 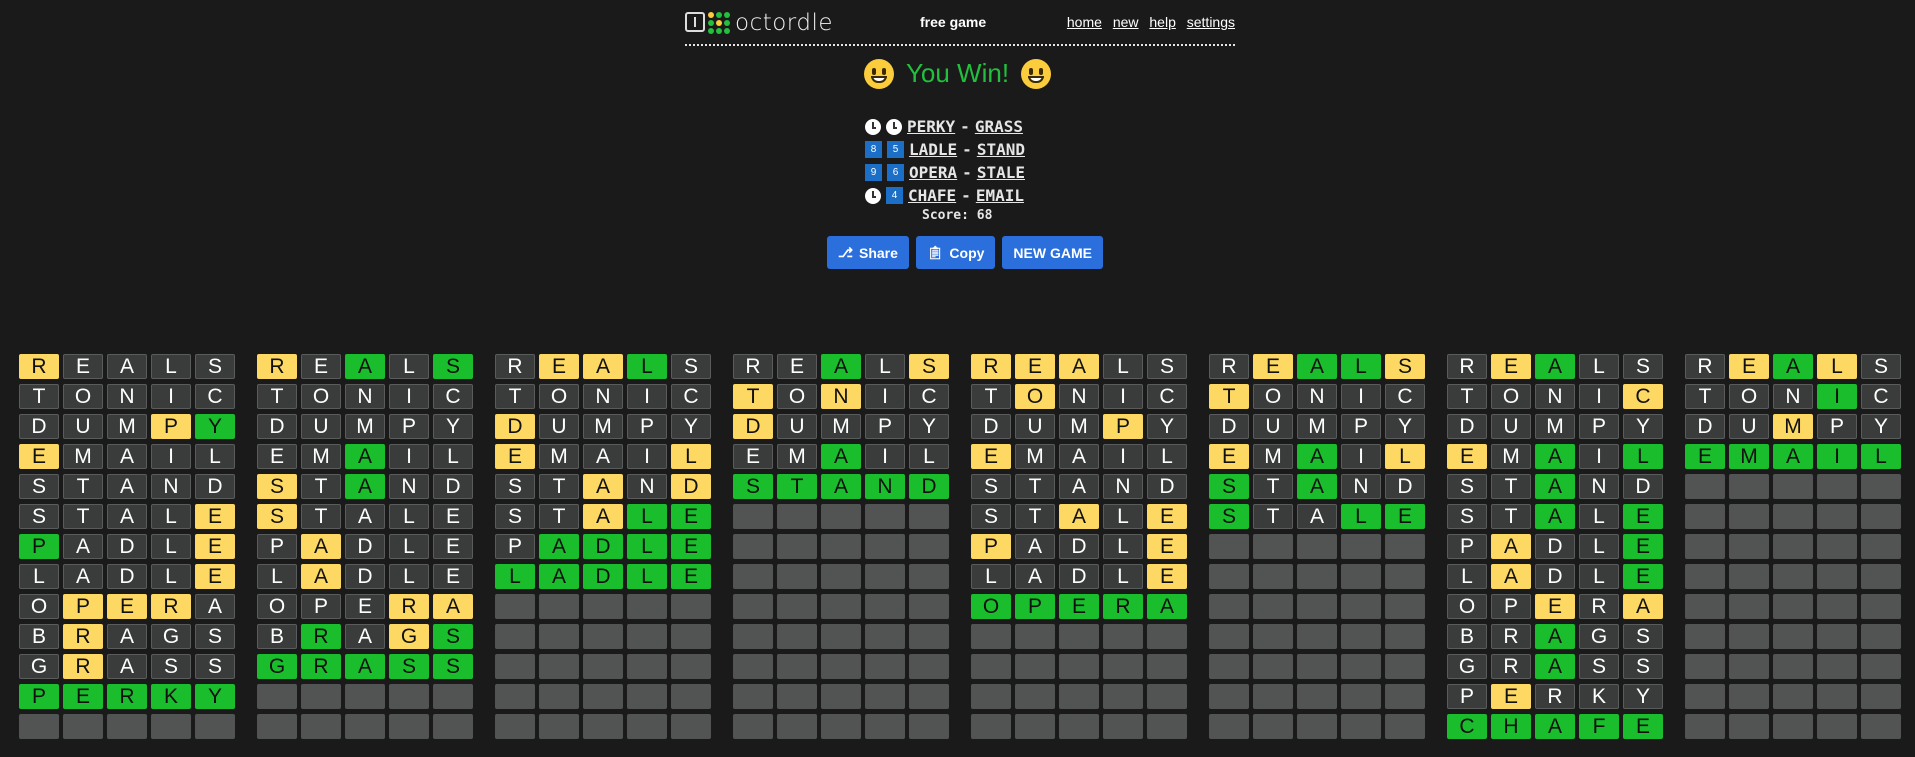 I want to click on letter-tile: K, so click(x=1599, y=696).